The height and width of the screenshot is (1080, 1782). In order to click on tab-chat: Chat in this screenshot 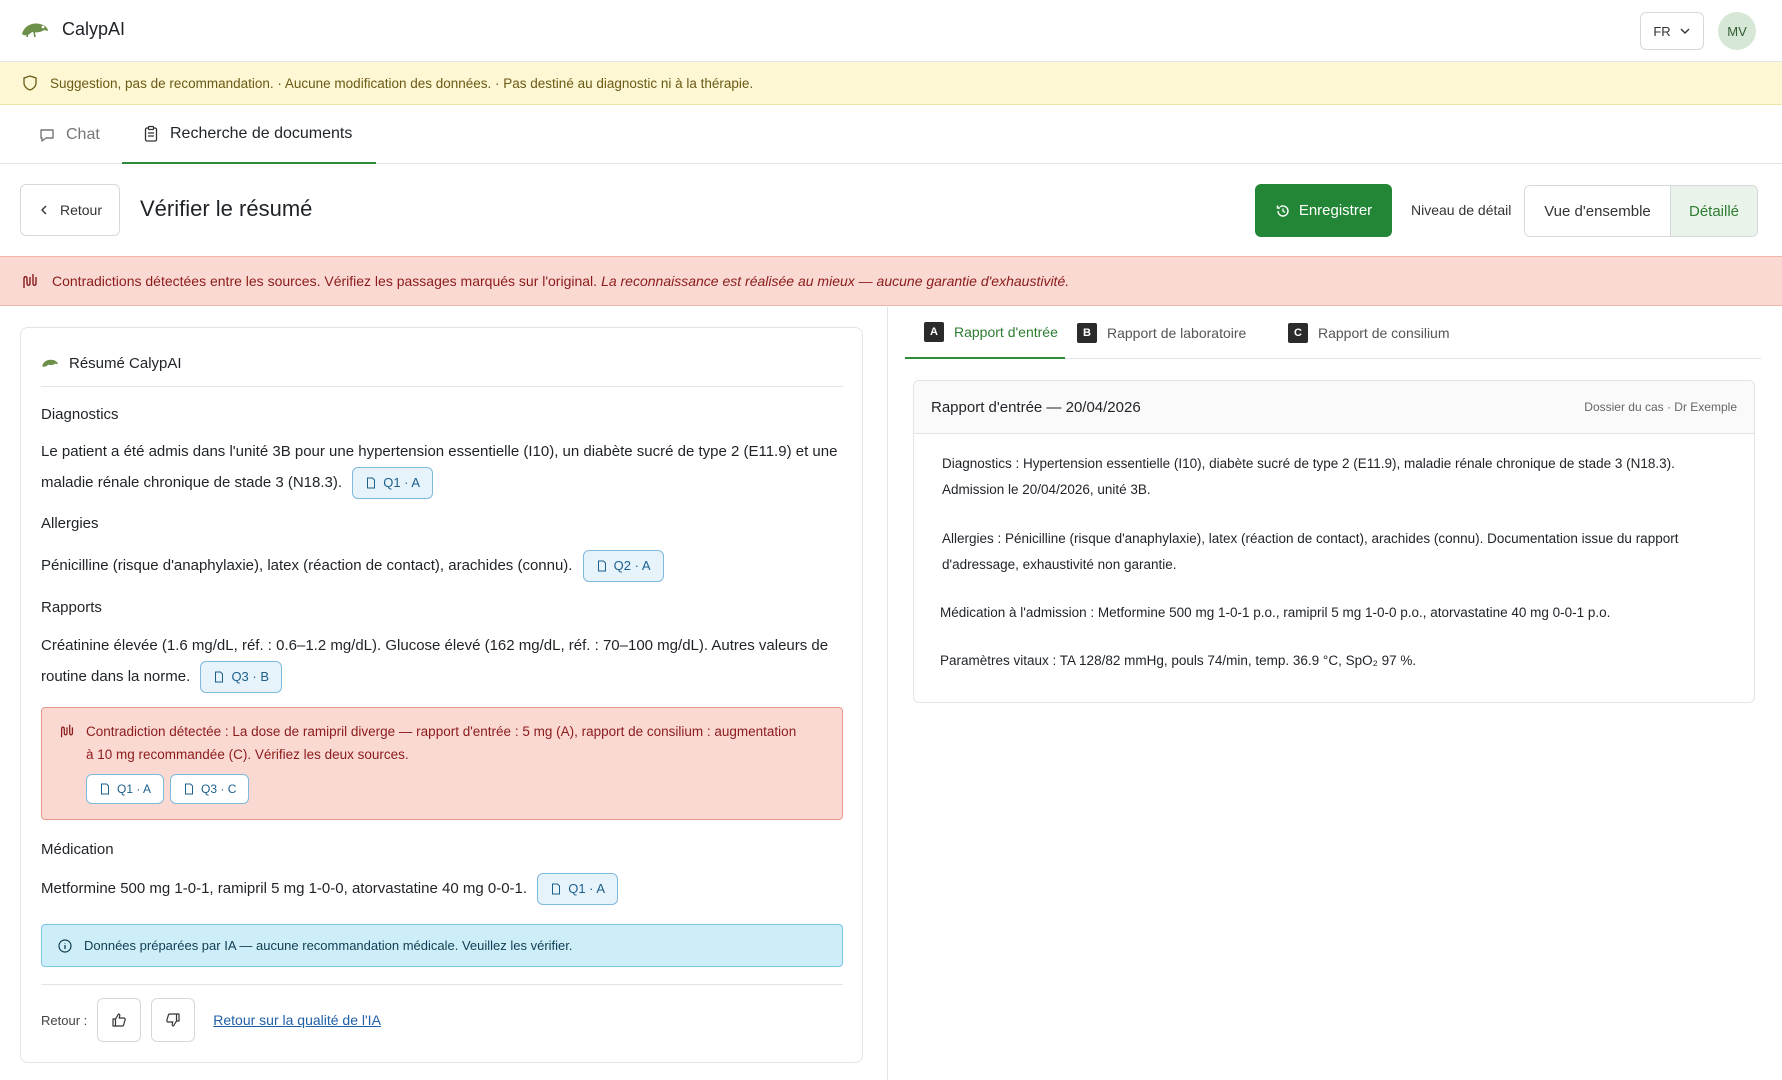, I will do `click(69, 134)`.